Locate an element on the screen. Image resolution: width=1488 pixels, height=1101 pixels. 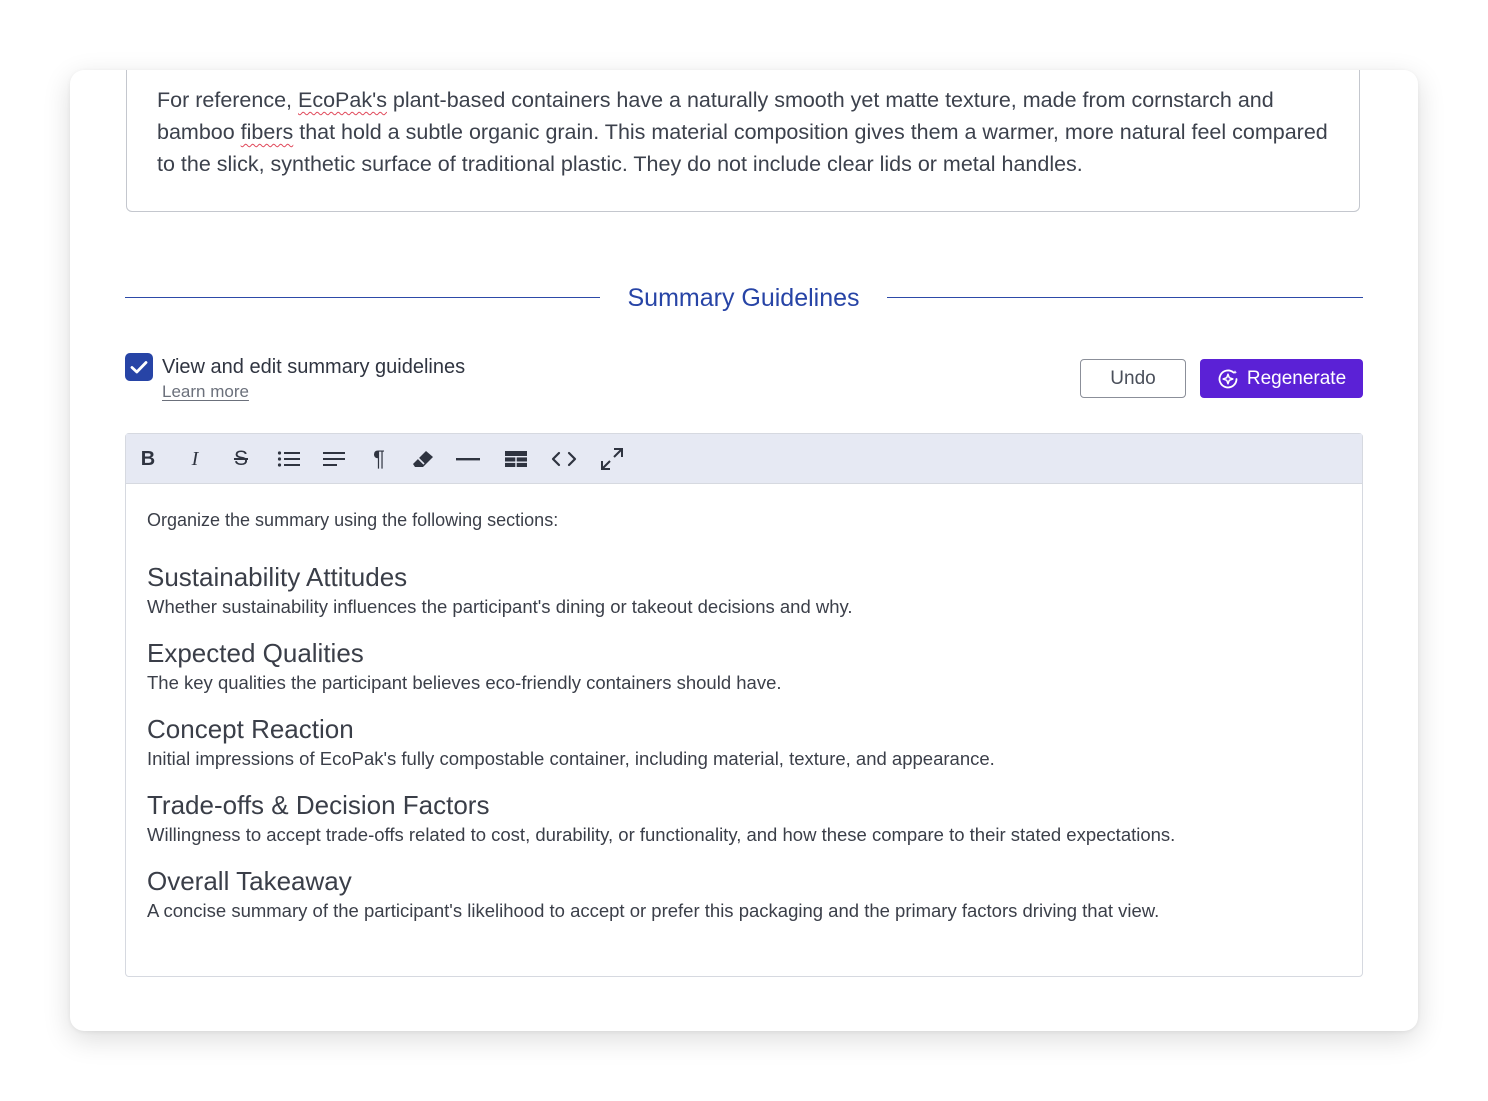
paragraph-icon: ¶ is located at coordinates (379, 458).